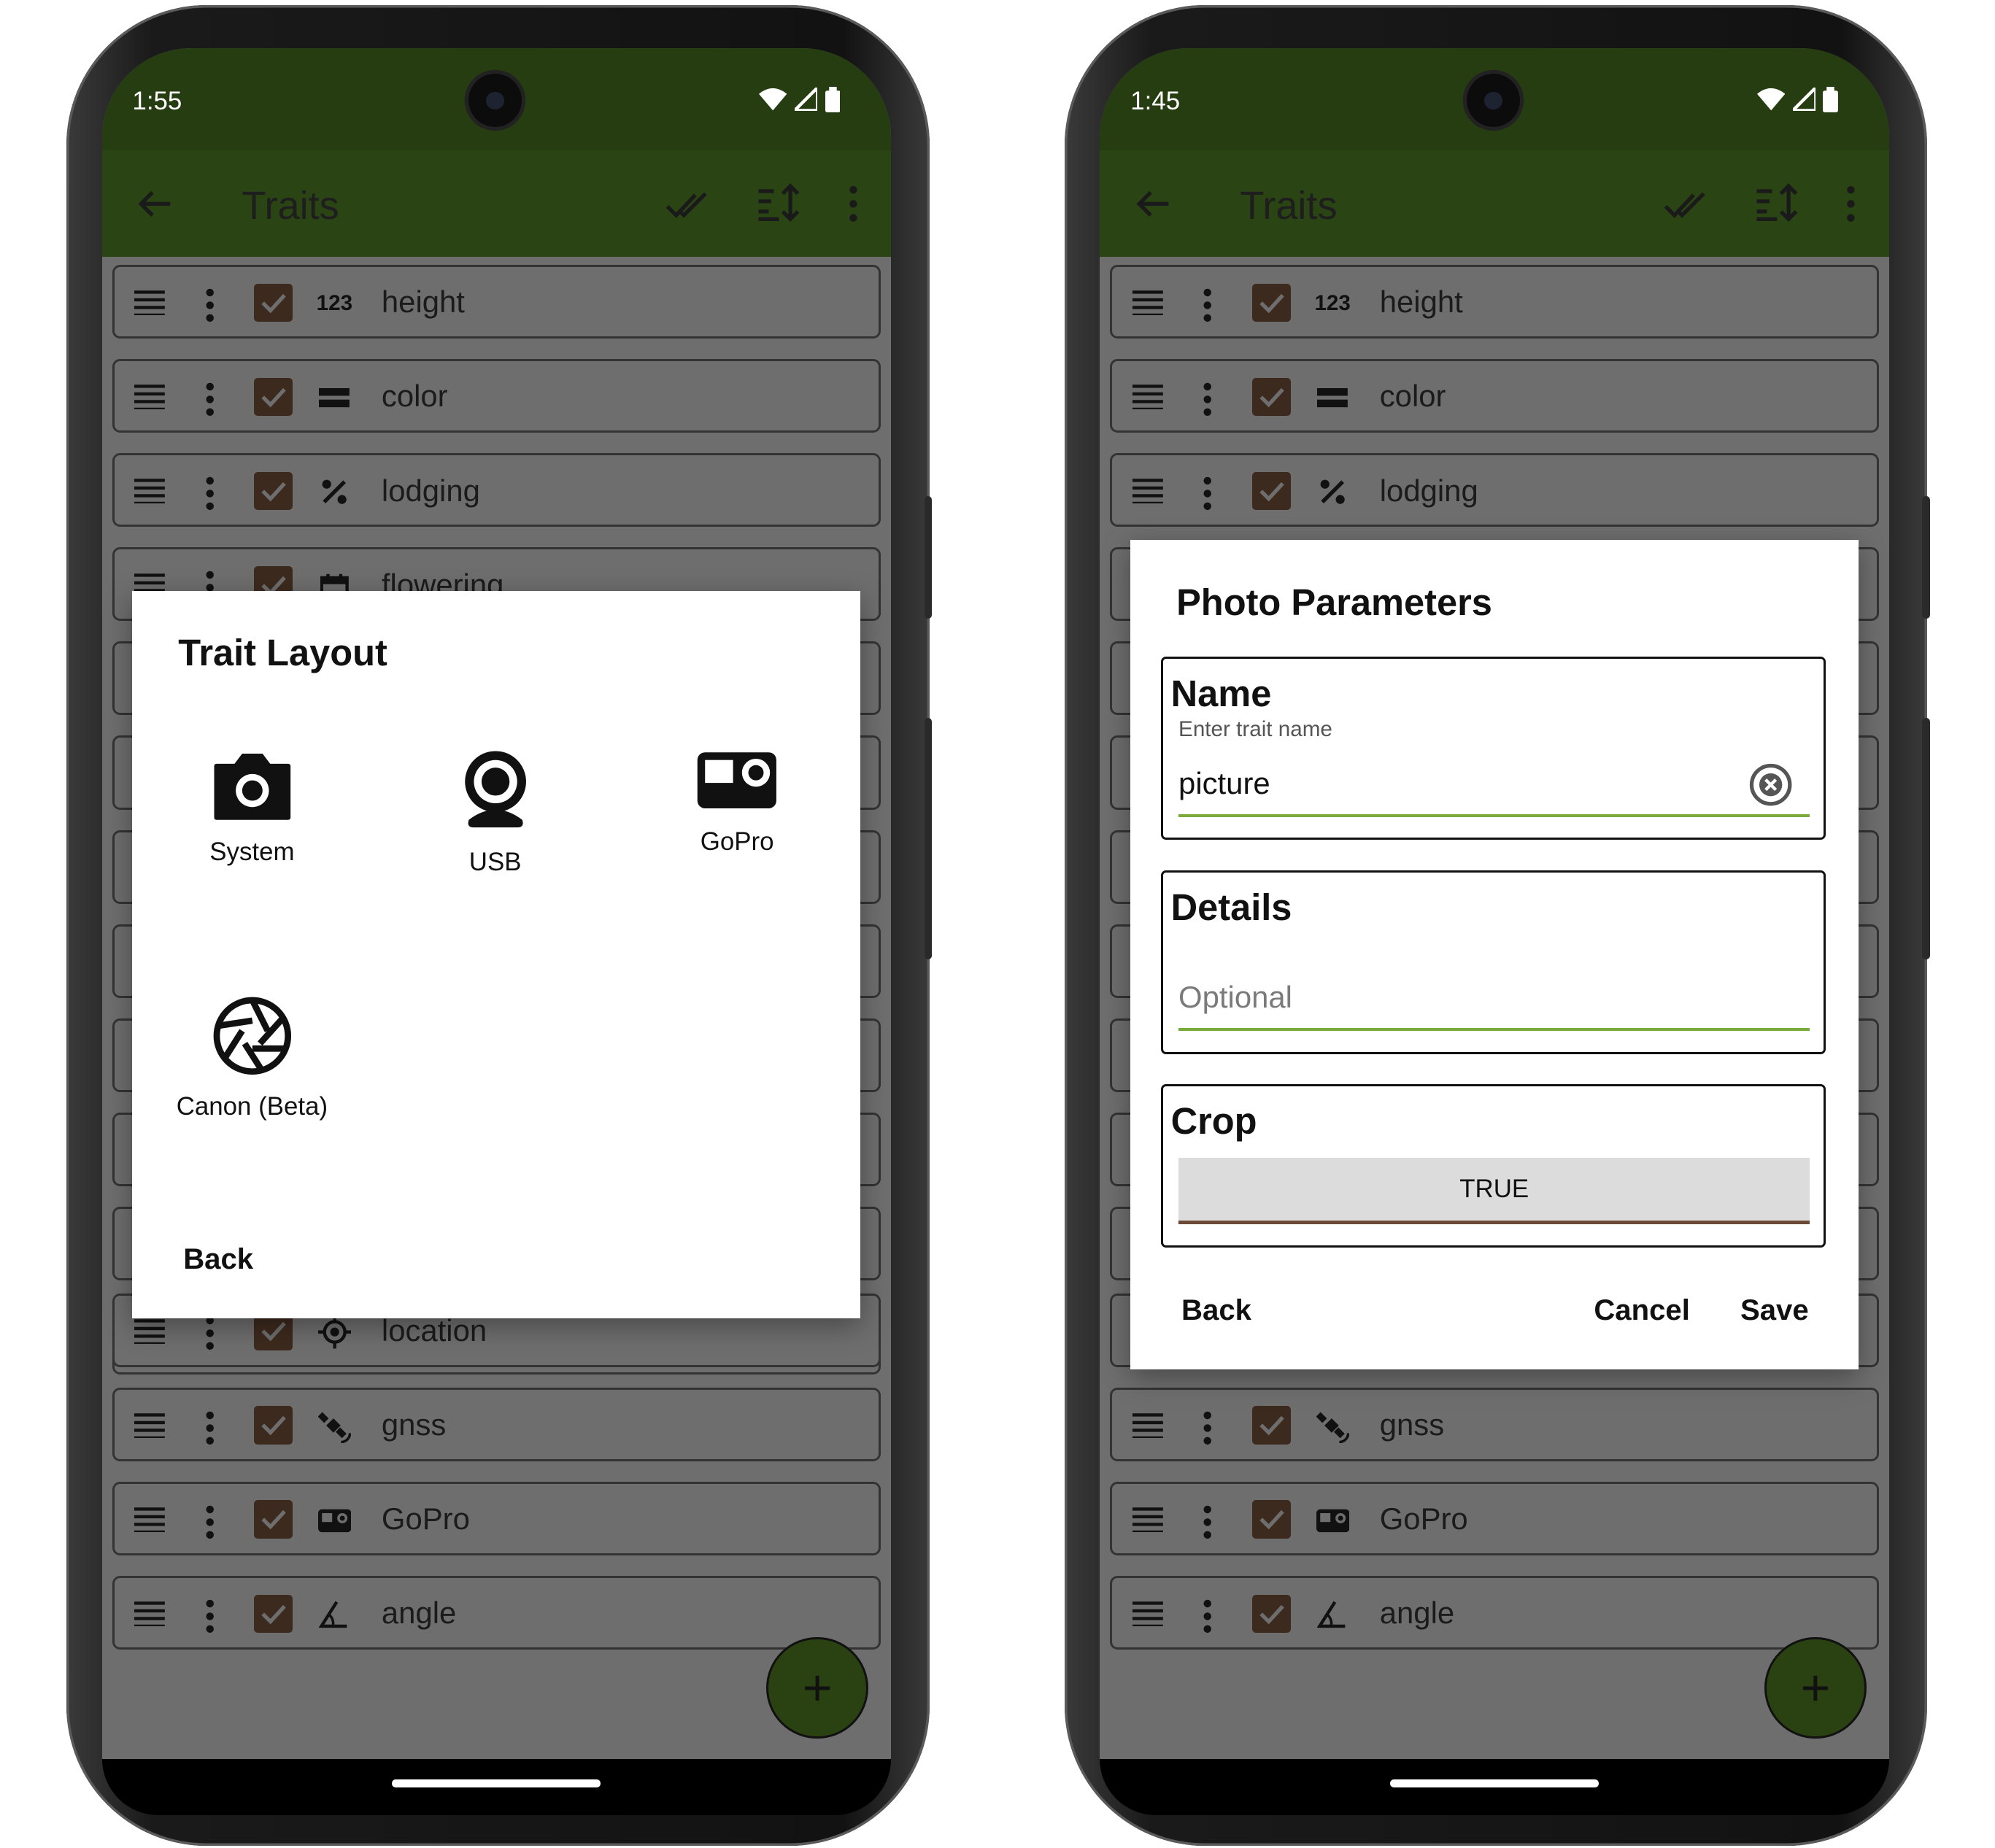 This screenshot has width=1995, height=1848. Describe the element at coordinates (252, 786) in the screenshot. I see `camera-icon` at that location.